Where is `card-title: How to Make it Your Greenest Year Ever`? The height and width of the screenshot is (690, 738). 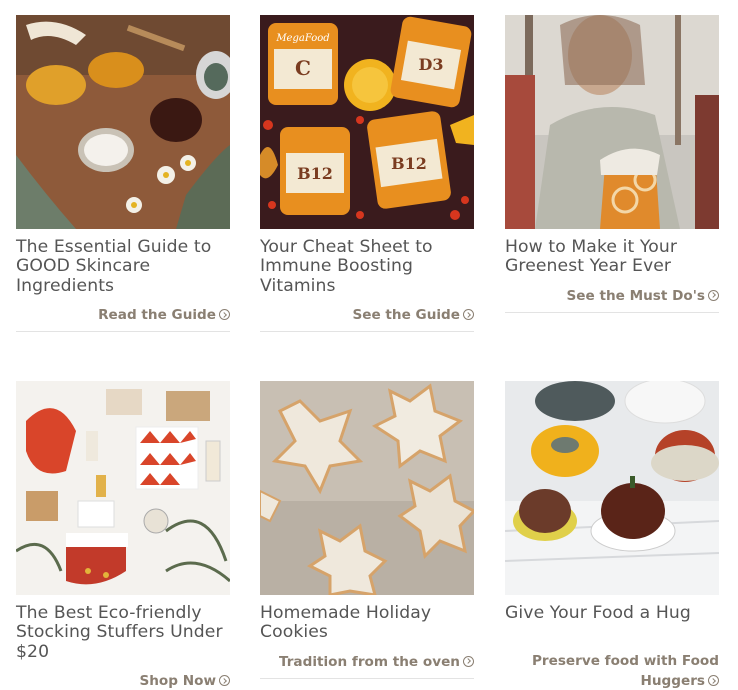 card-title: How to Make it Your Greenest Year Ever is located at coordinates (612, 257).